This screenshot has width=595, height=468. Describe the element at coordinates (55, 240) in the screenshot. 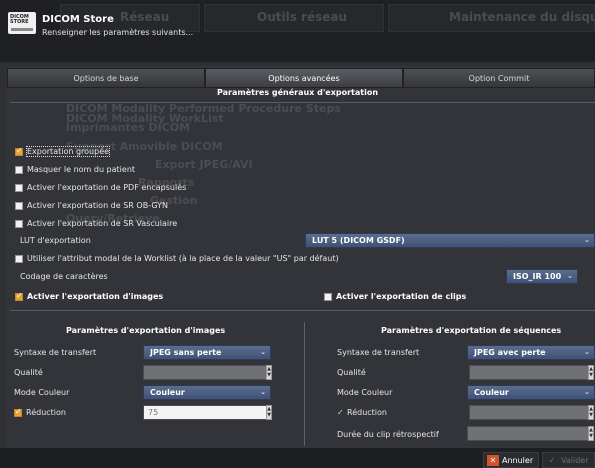

I see `label-lut-exportation: LUT d'exportation` at that location.